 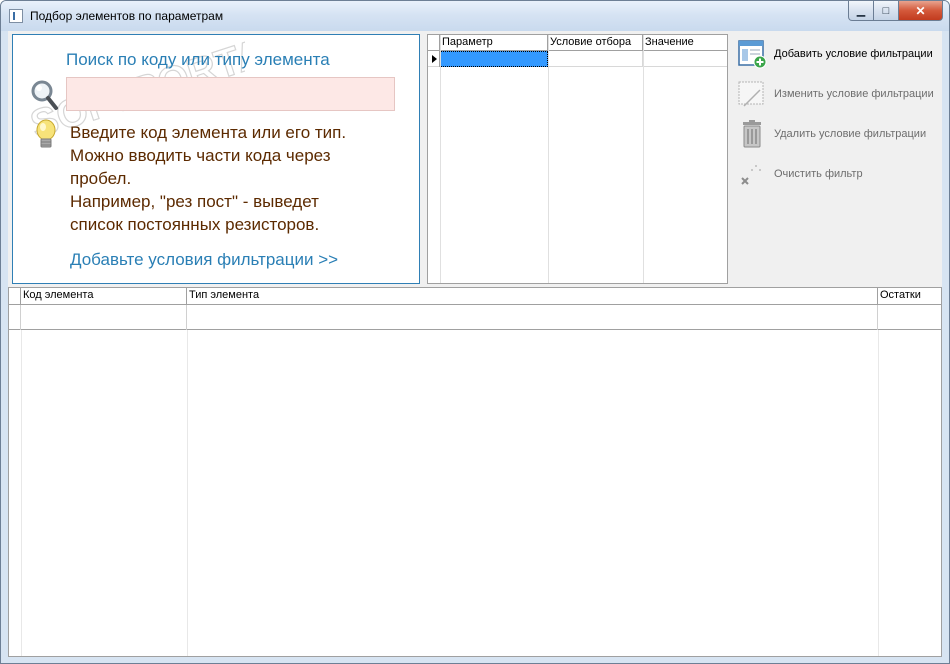 I want to click on edit-filter-icon, so click(x=751, y=94).